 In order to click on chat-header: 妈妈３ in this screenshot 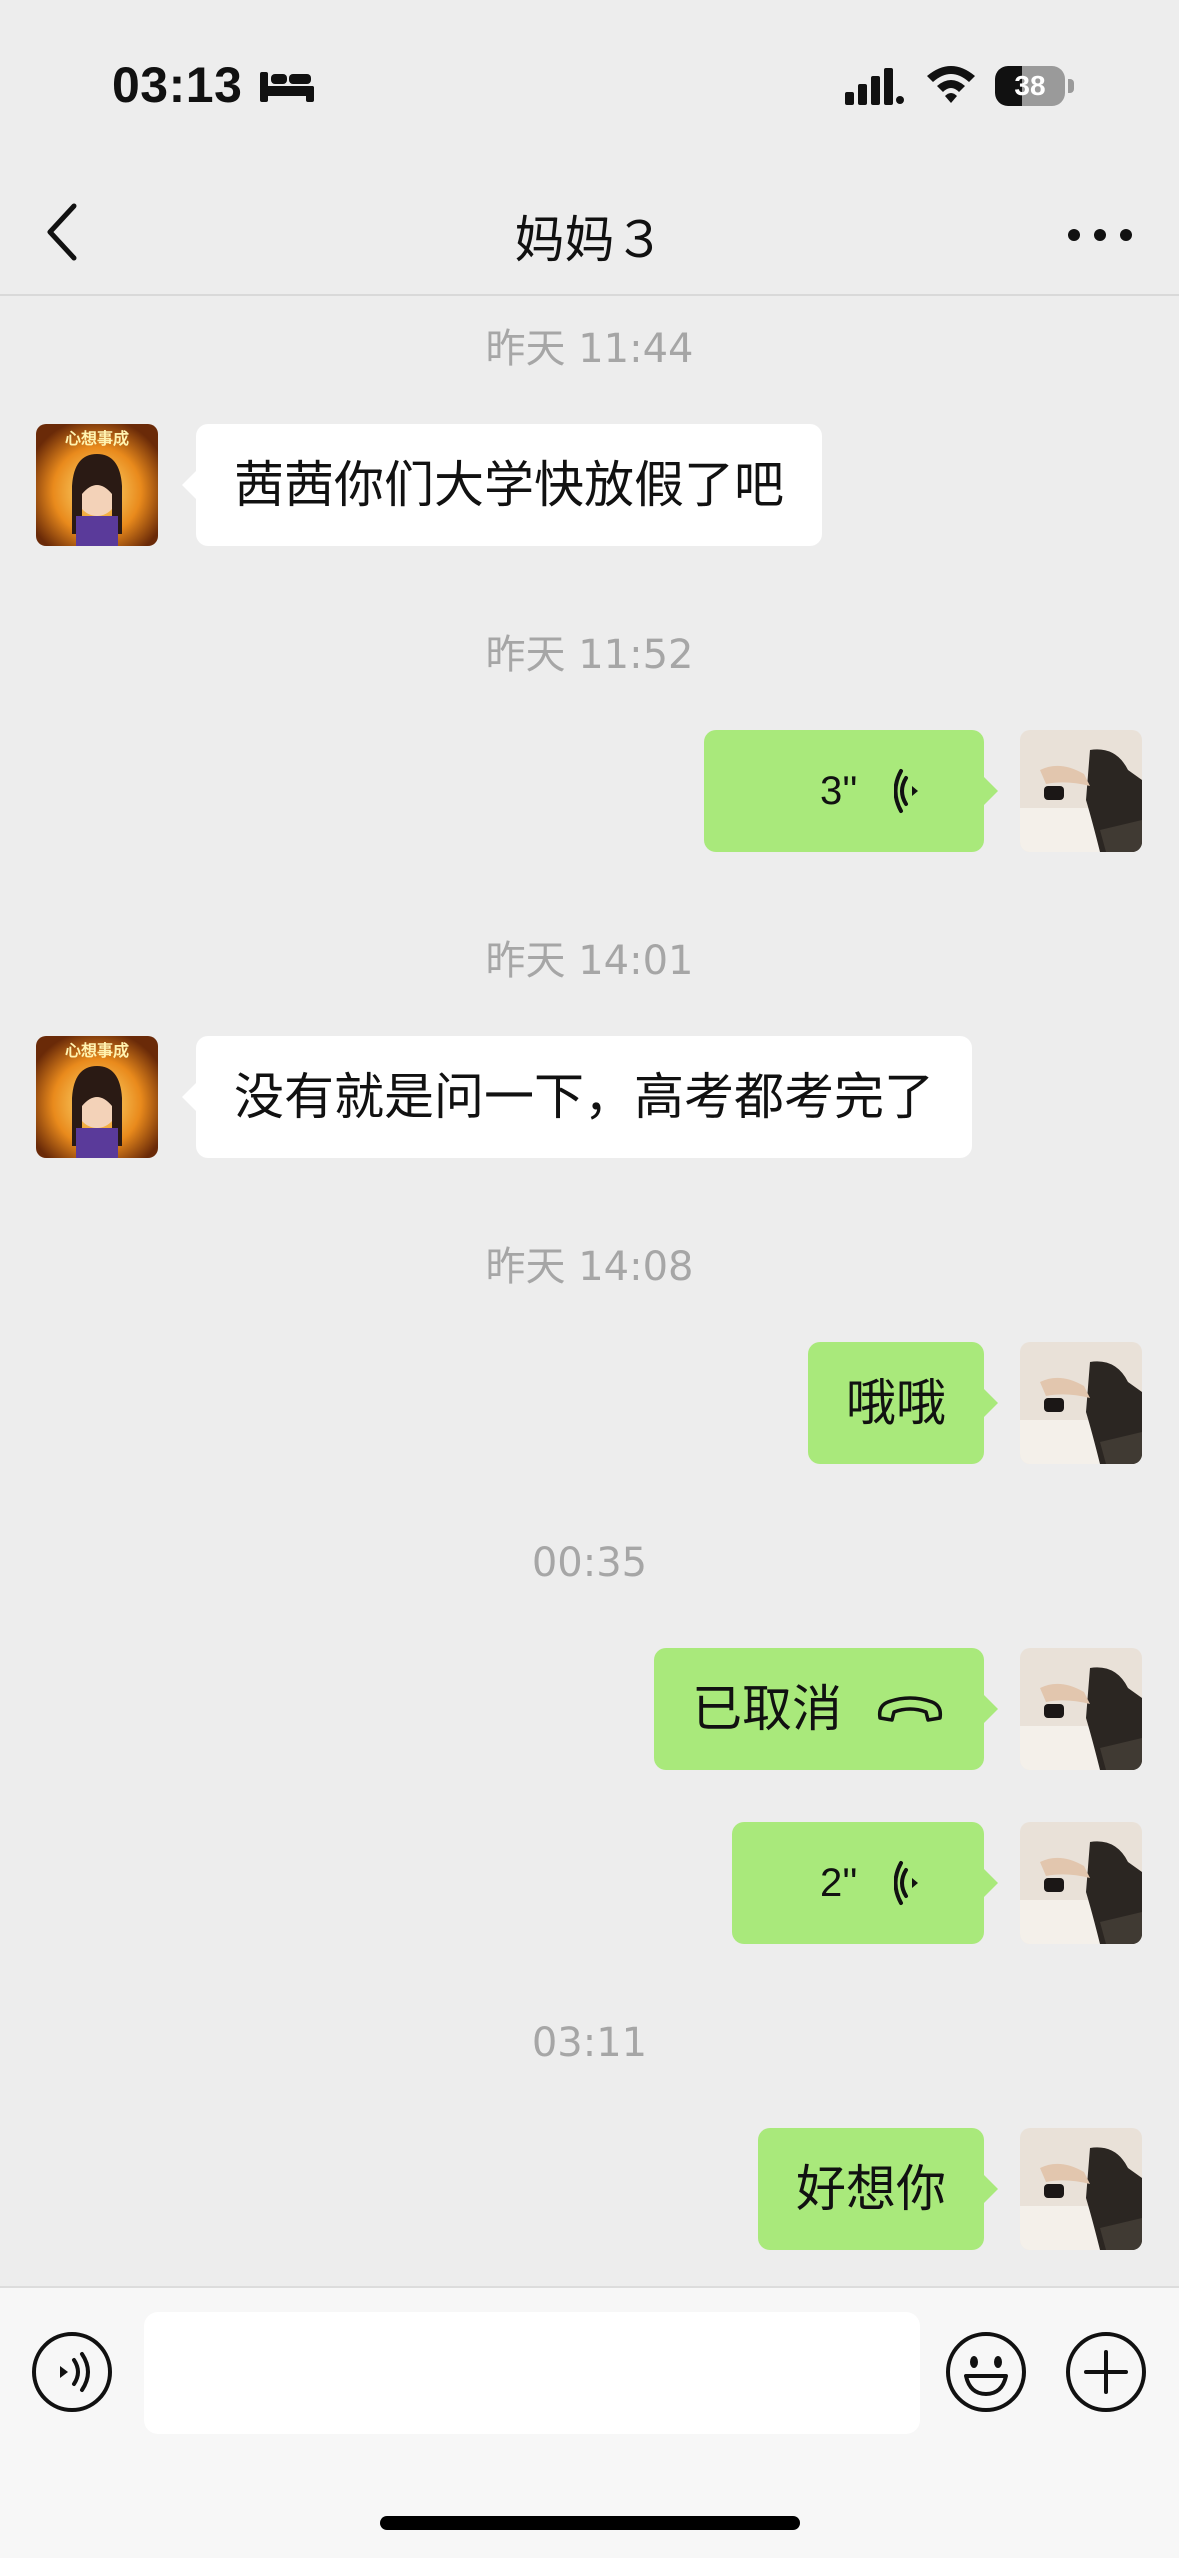, I will do `click(589, 233)`.